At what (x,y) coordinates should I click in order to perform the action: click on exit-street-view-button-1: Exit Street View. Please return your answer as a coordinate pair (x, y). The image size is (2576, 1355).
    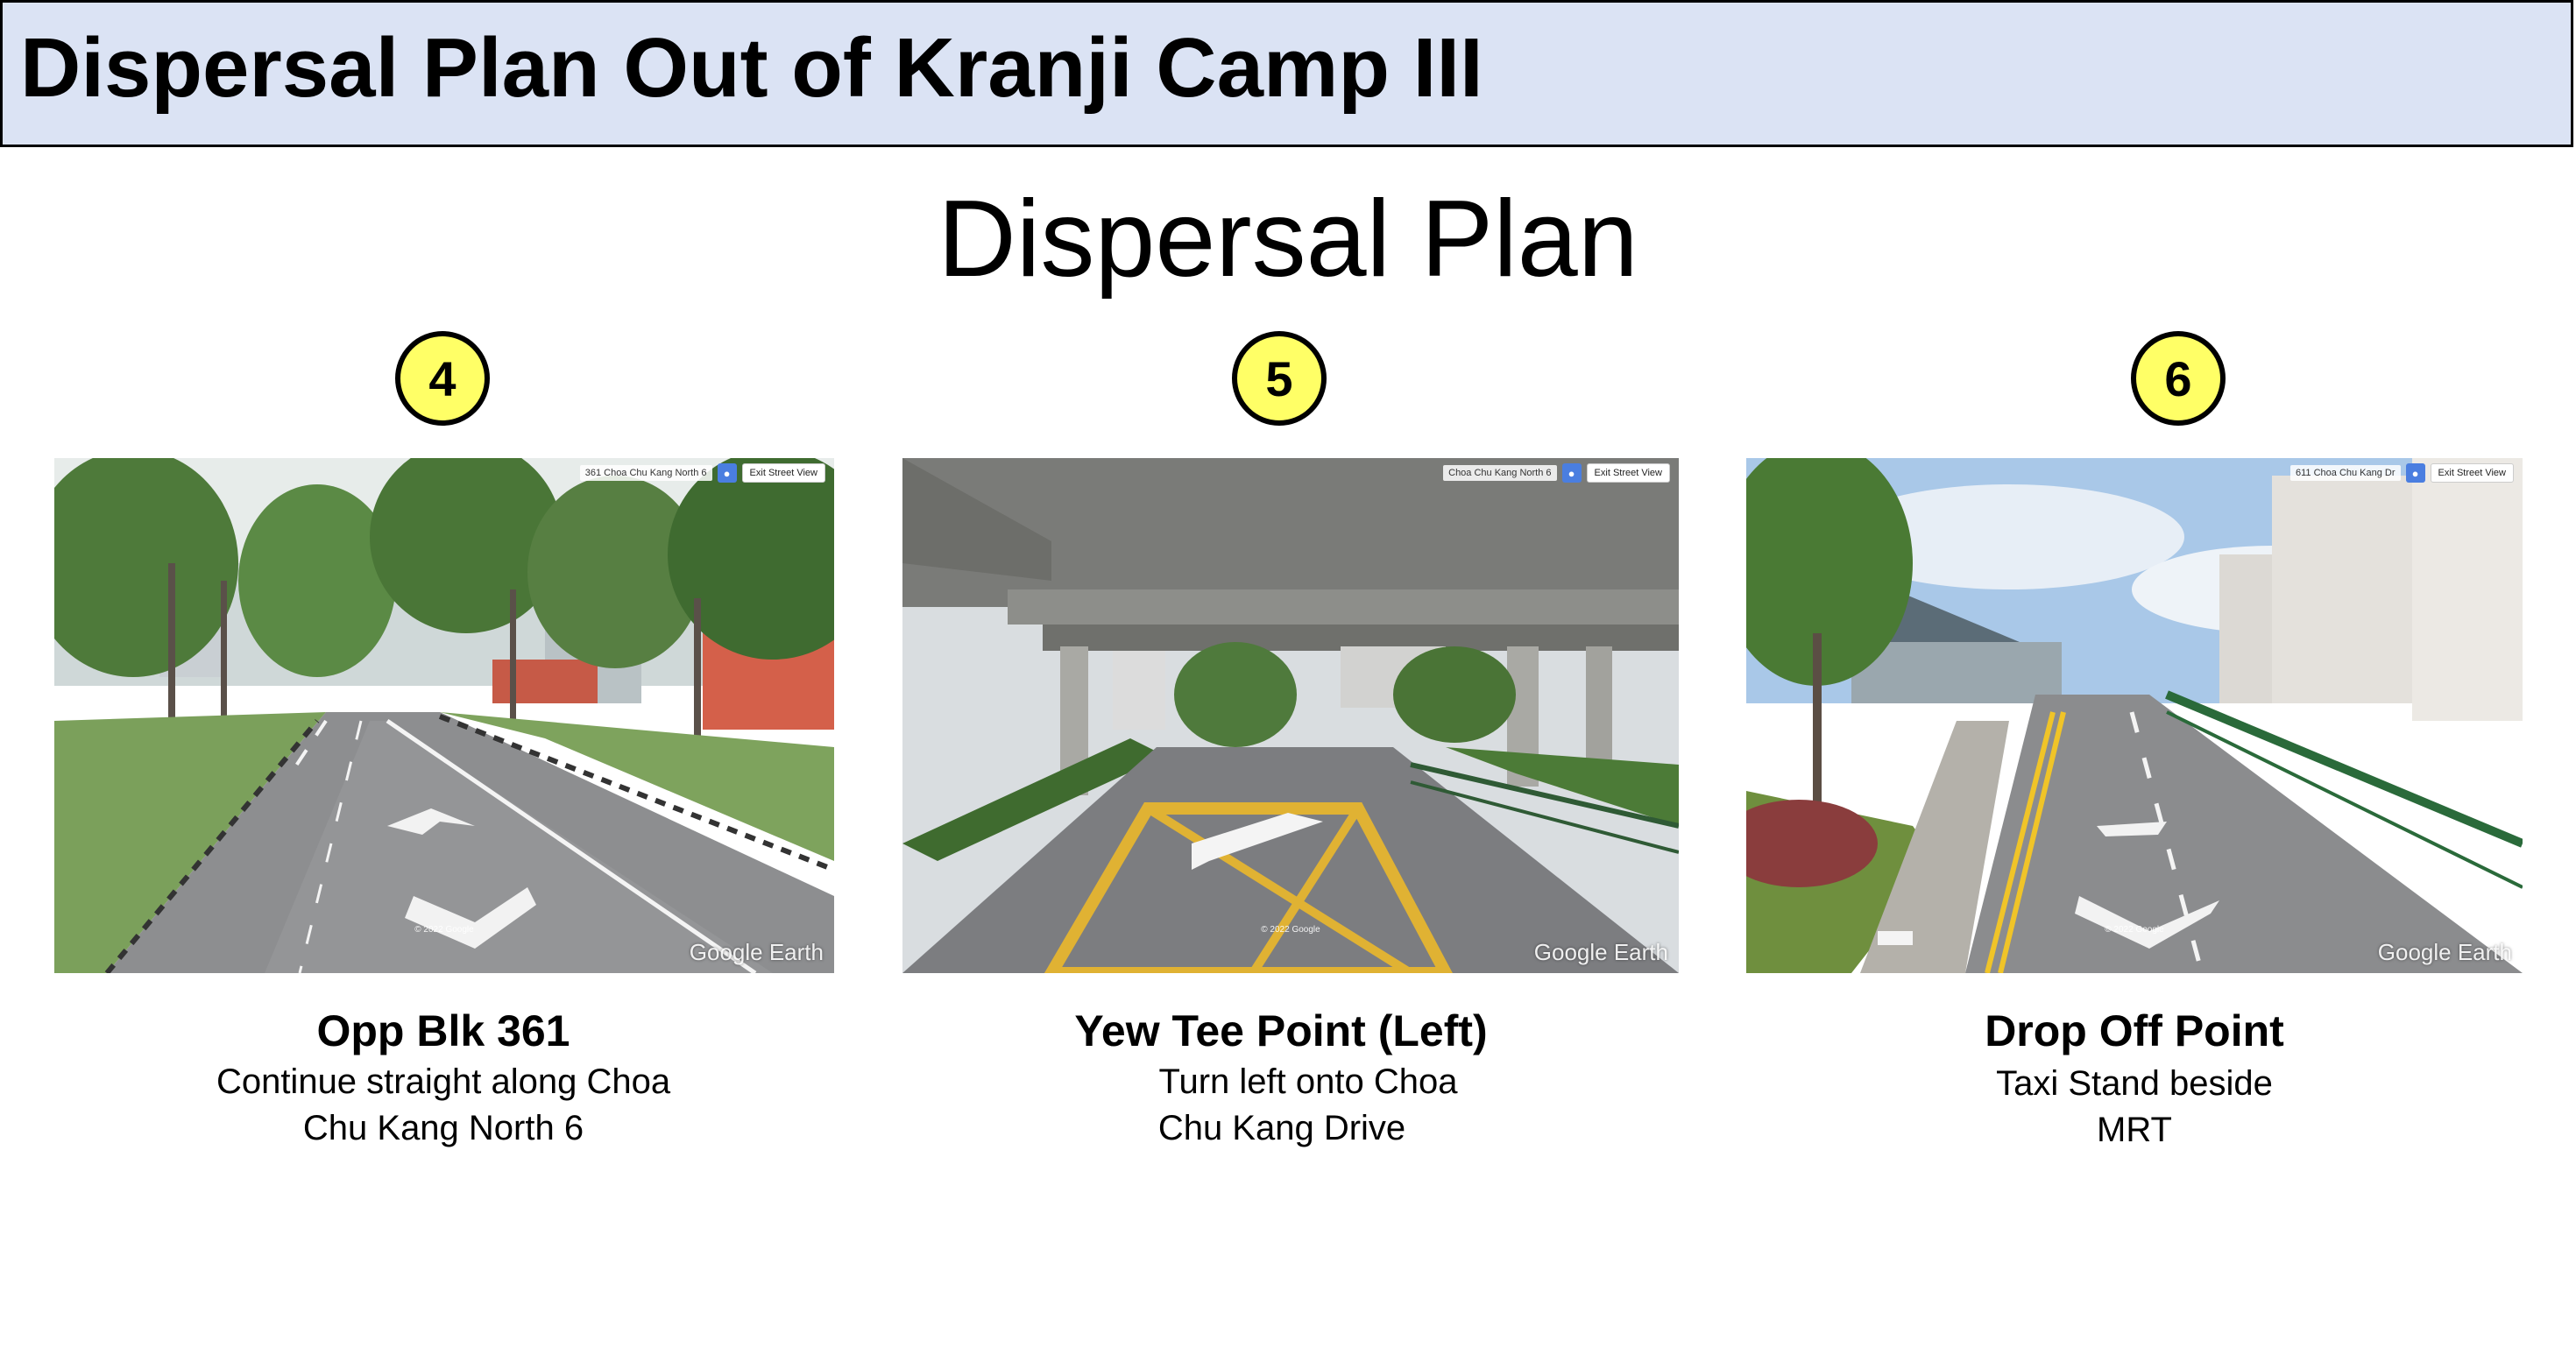
    Looking at the image, I should click on (783, 473).